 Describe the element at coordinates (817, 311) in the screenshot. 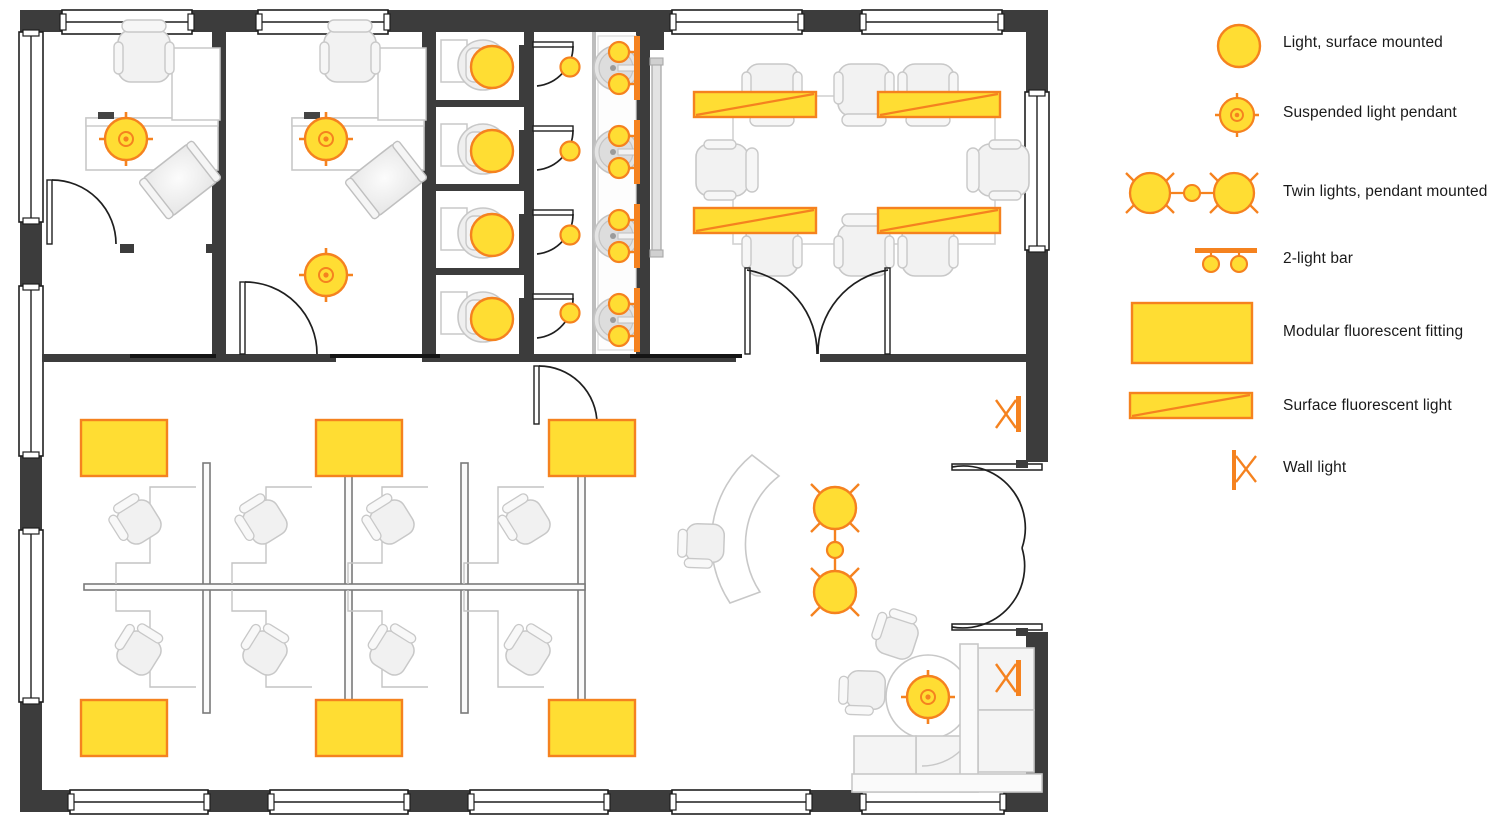

I see `door-conference-double` at that location.